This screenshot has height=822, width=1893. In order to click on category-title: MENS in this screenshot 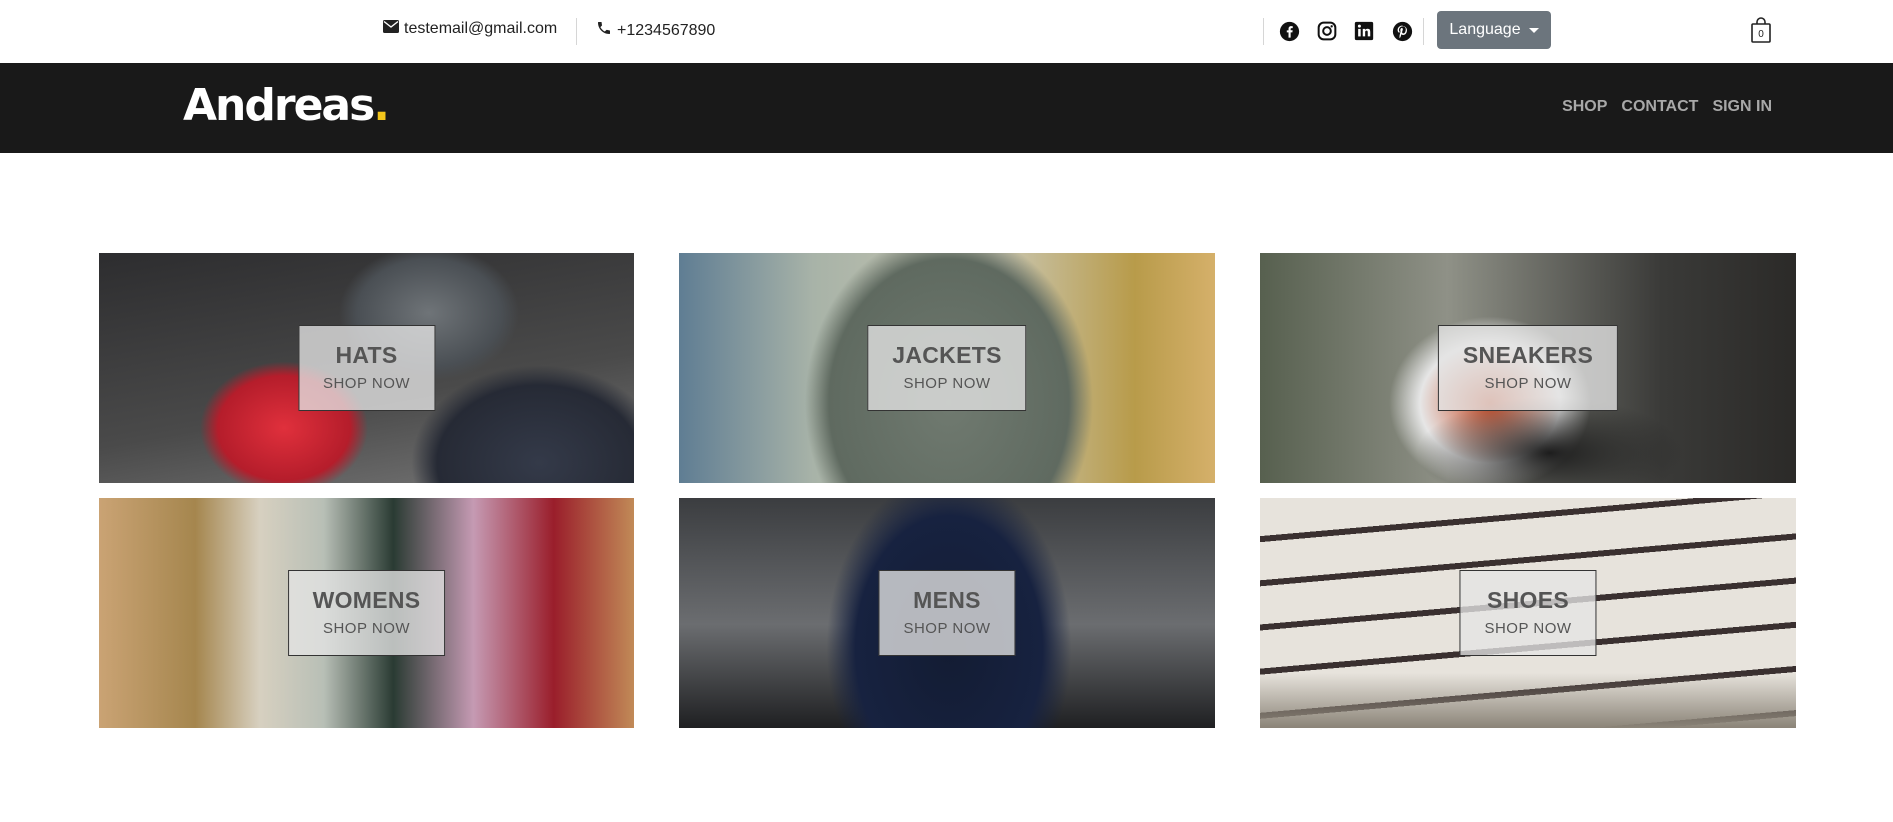, I will do `click(947, 600)`.